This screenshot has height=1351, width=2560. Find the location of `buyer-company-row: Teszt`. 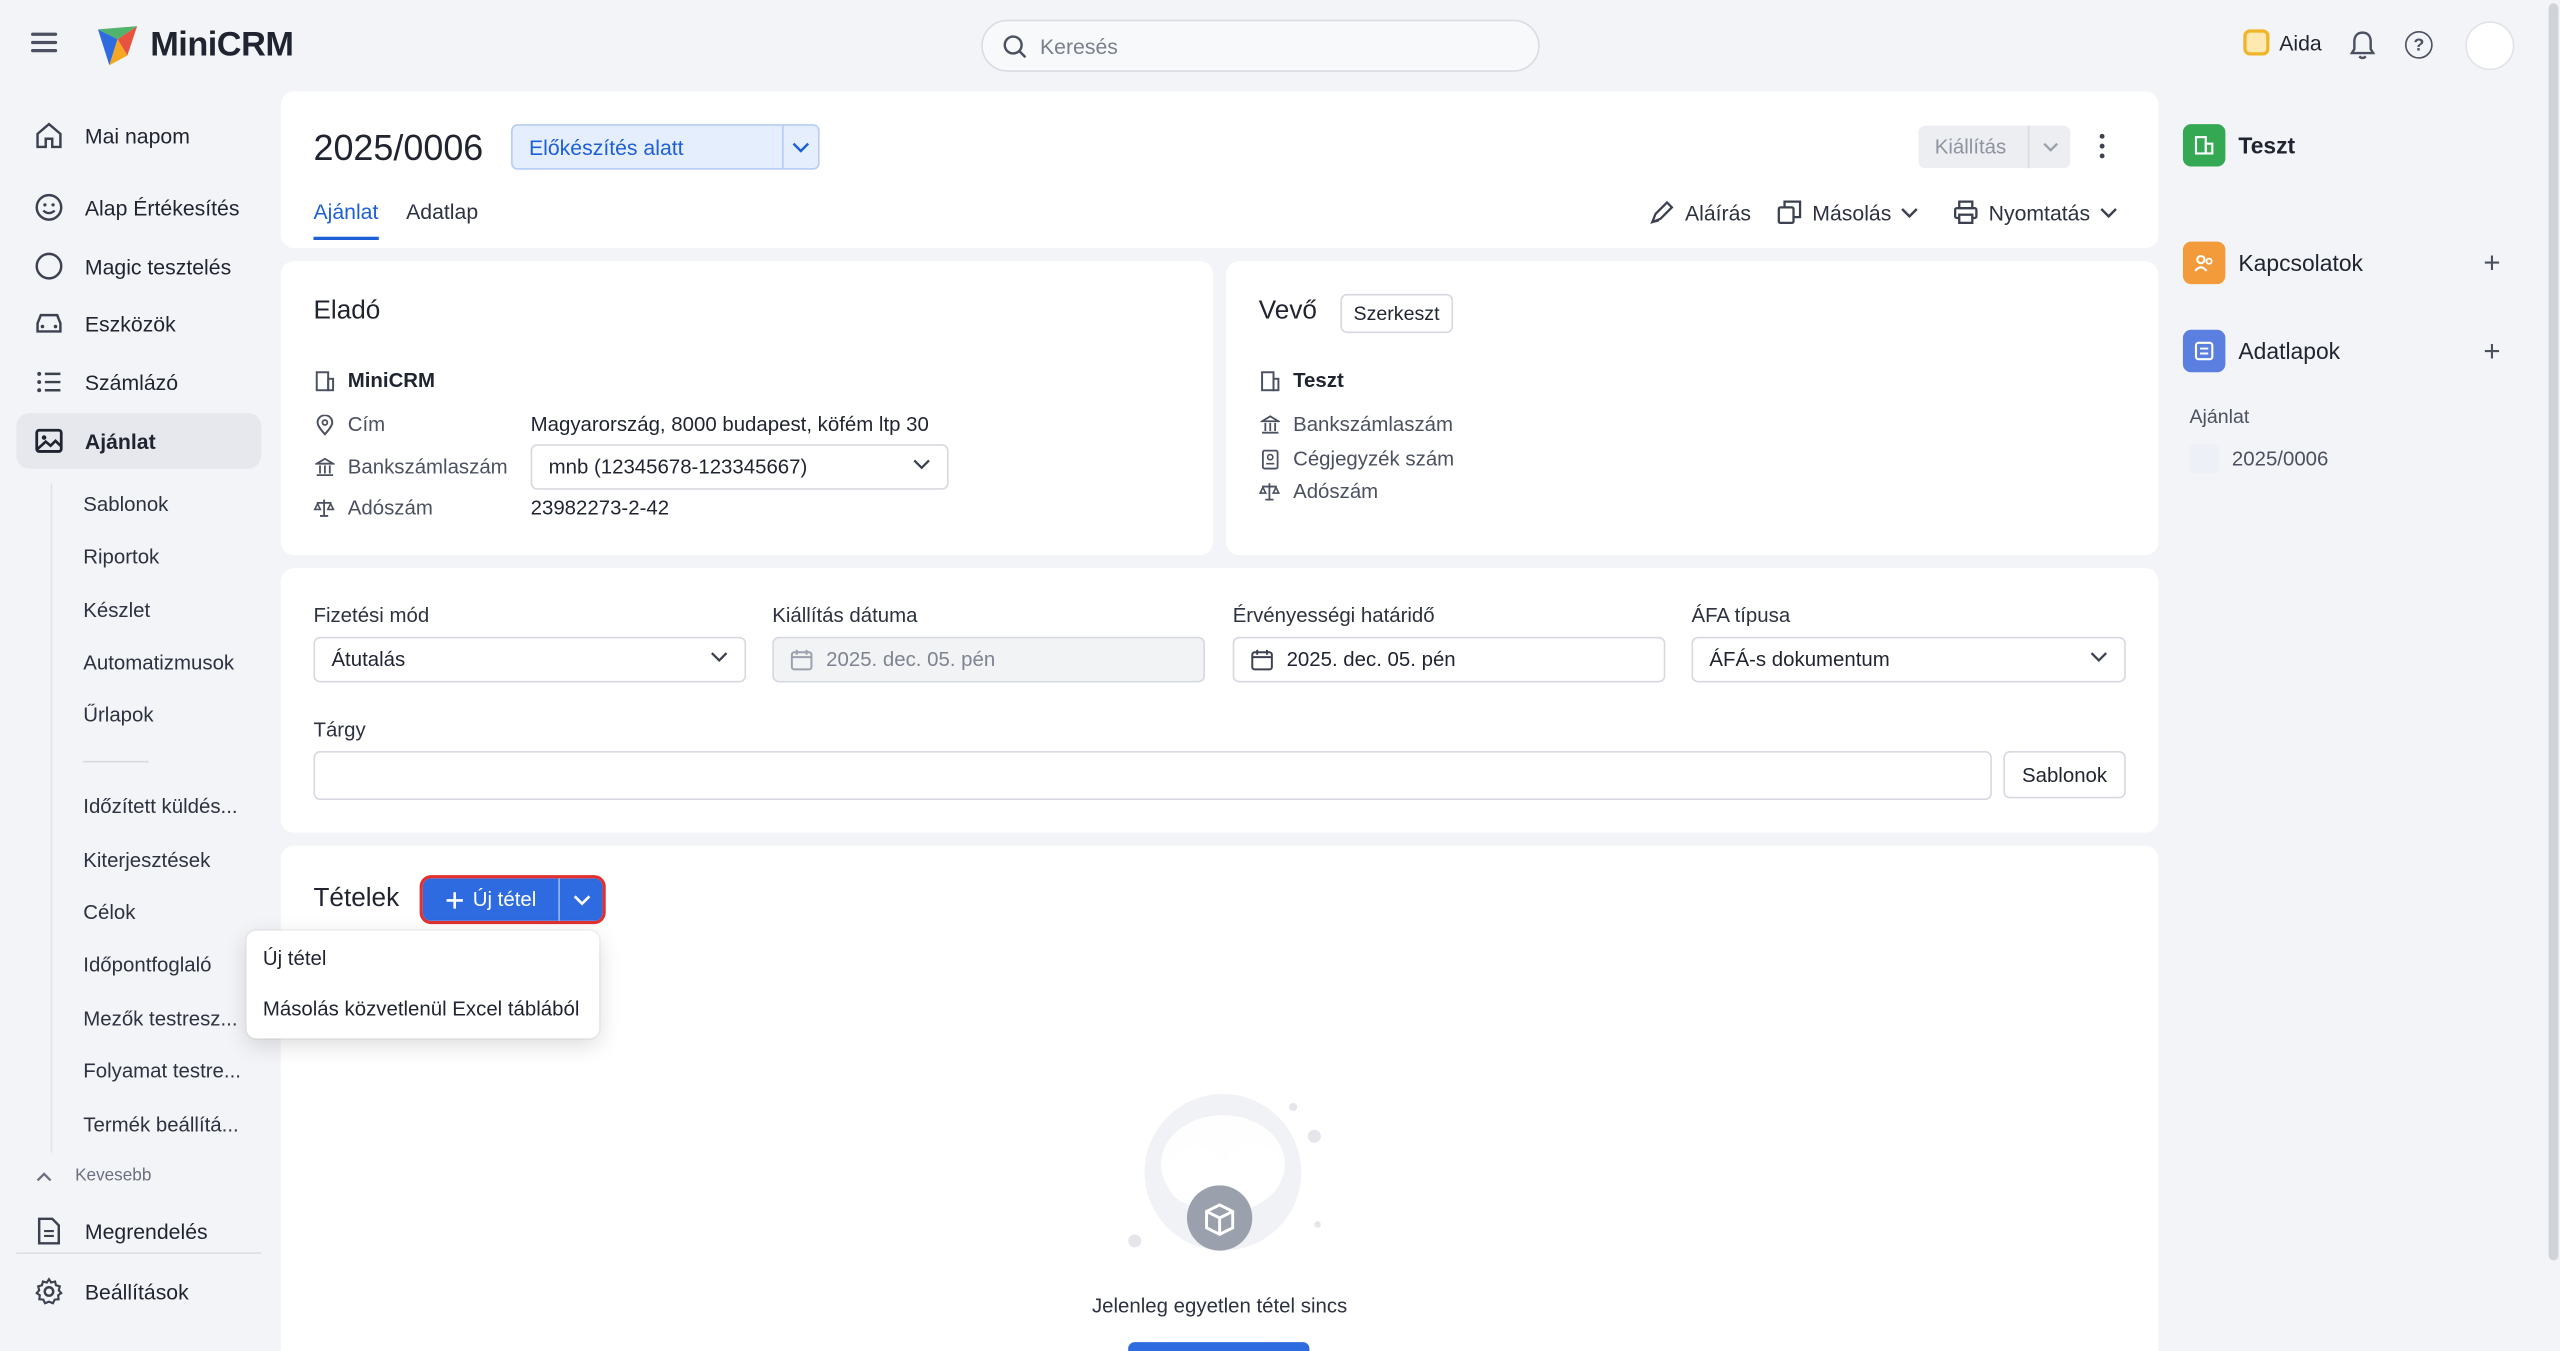

buyer-company-row: Teszt is located at coordinates (1301, 380).